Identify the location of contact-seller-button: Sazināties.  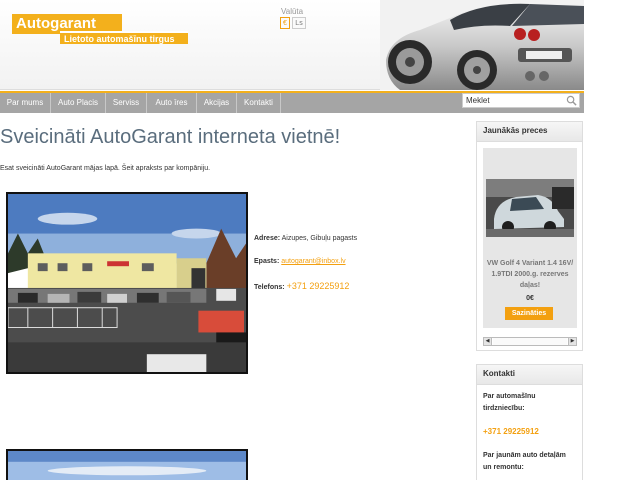
(529, 313).